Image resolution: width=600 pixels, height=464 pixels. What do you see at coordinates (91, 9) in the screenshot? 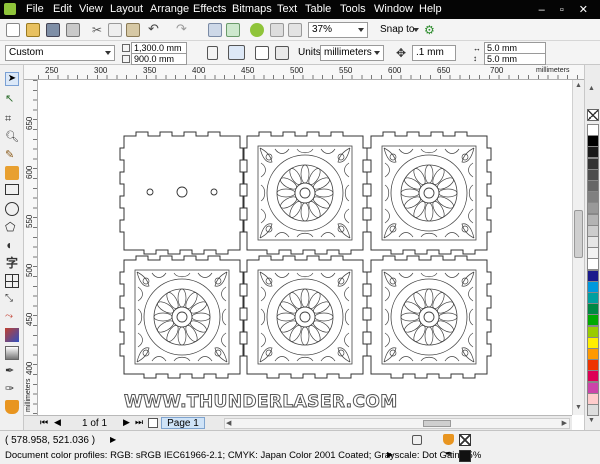
I see `menu-view: View` at bounding box center [91, 9].